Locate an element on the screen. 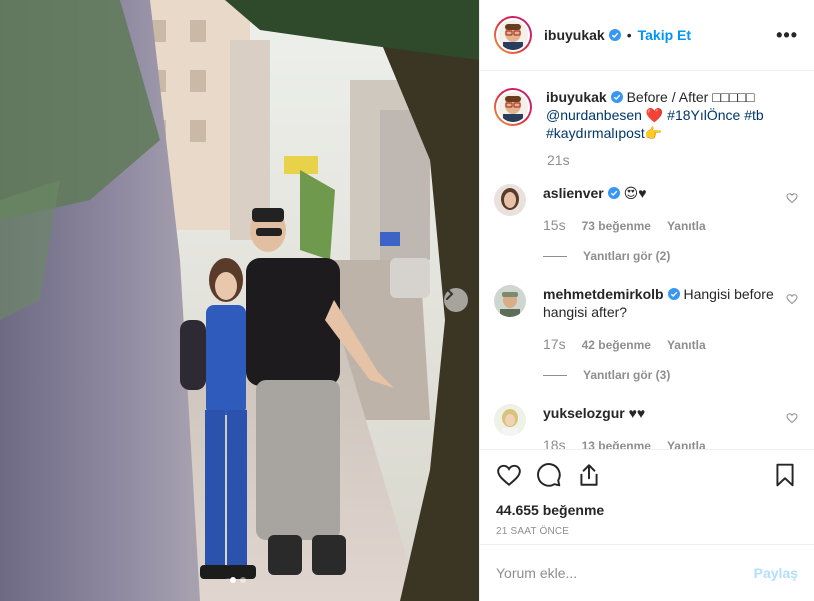  commenter-username: mehmetdemirkolb is located at coordinates (603, 294).